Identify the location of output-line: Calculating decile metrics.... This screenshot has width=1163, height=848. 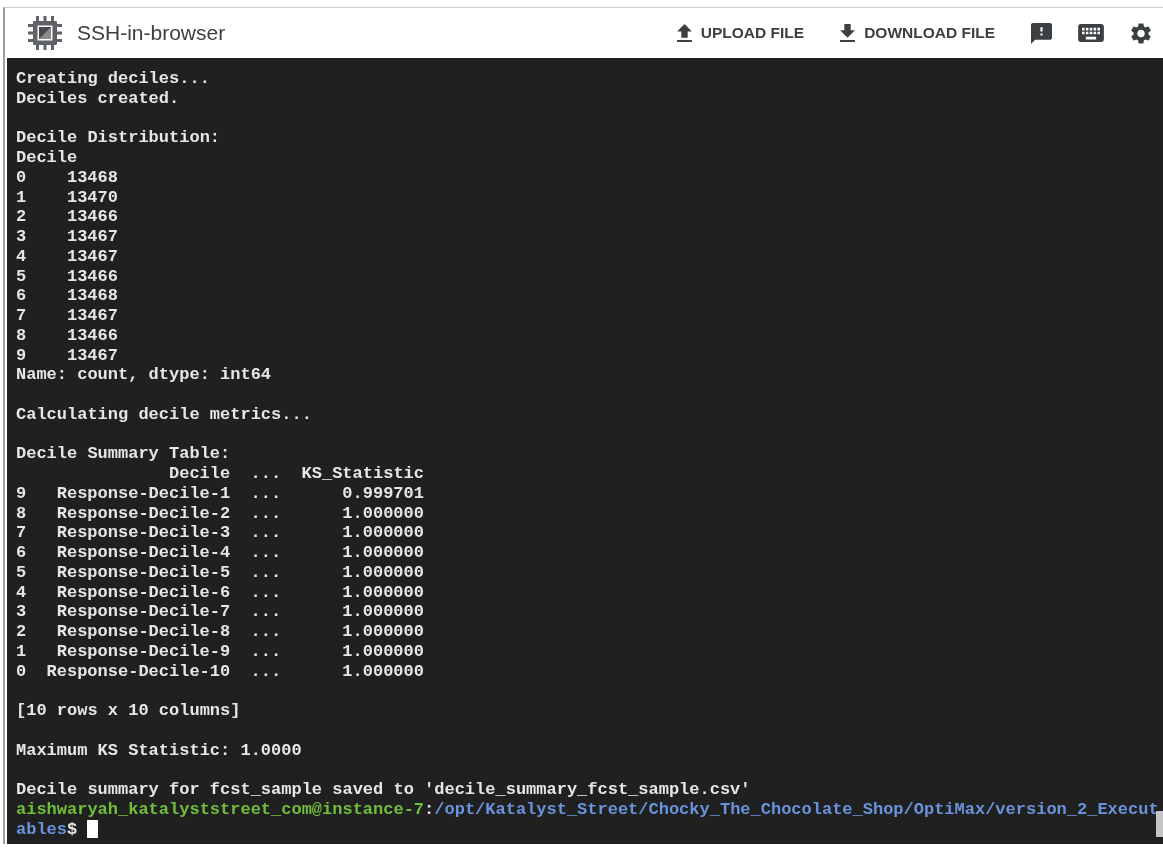
(164, 414).